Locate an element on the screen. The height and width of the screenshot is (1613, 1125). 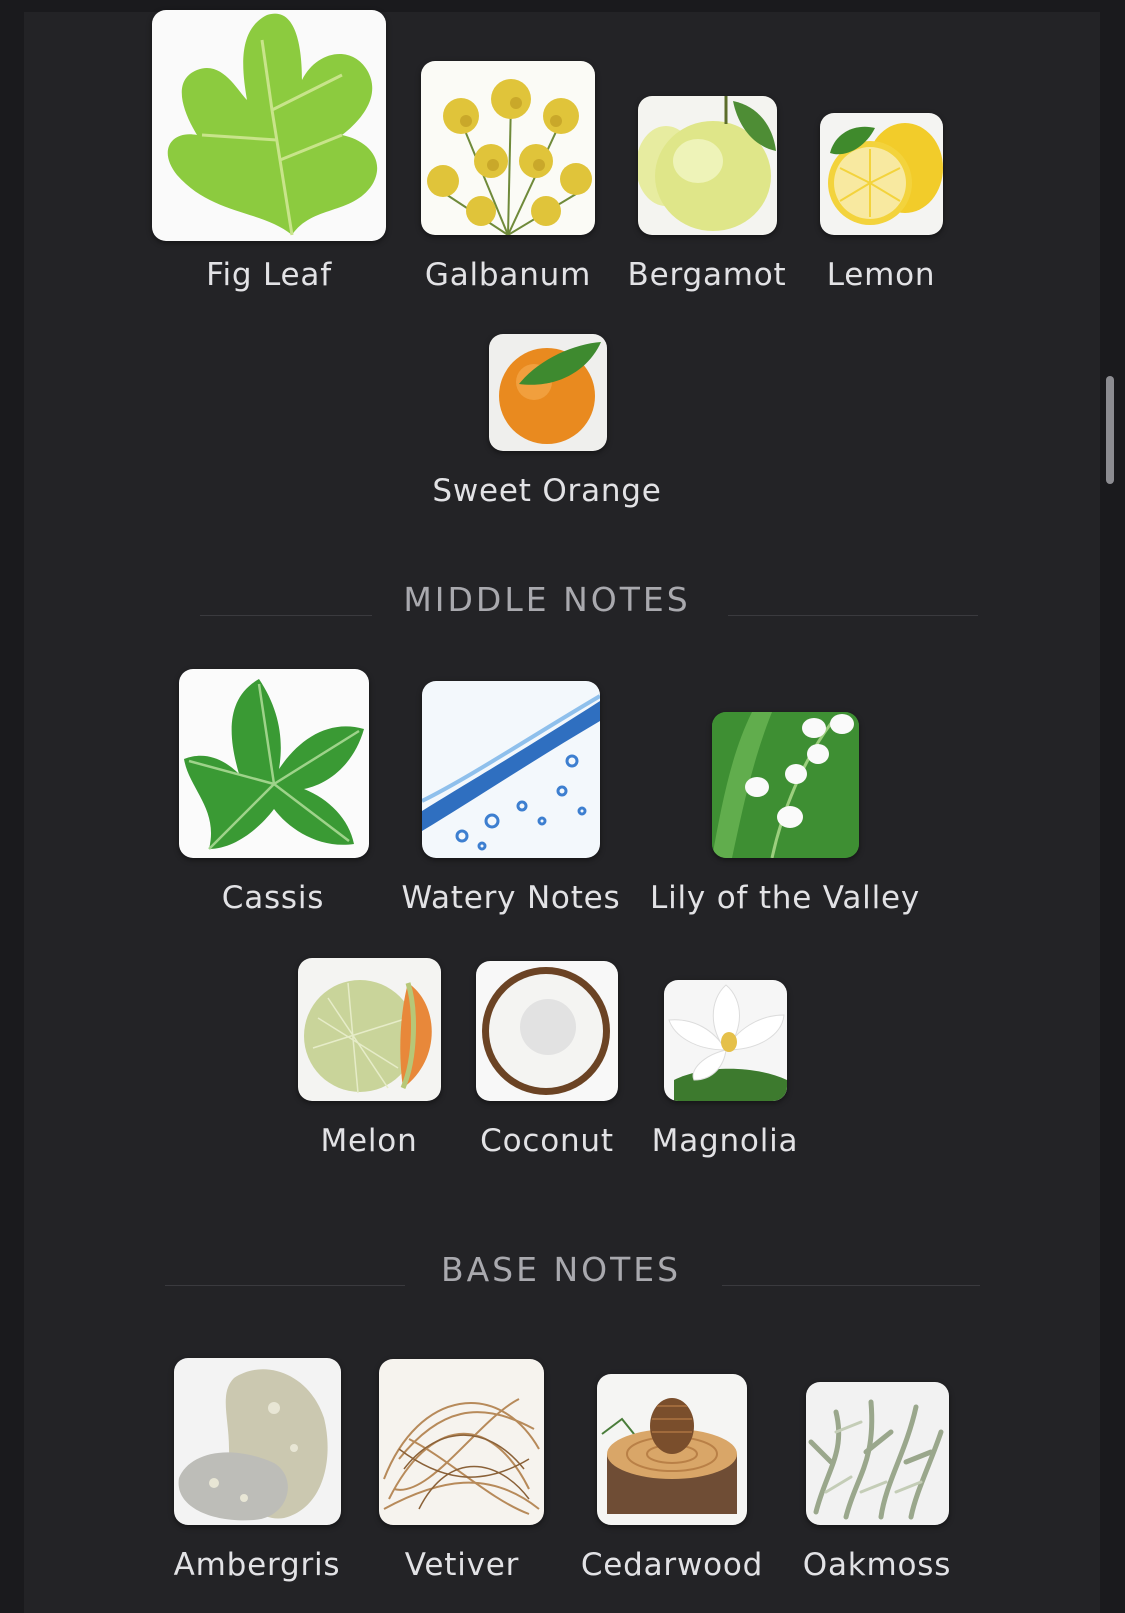
oakmoss-label: Oakmoss is located at coordinates (877, 1565).